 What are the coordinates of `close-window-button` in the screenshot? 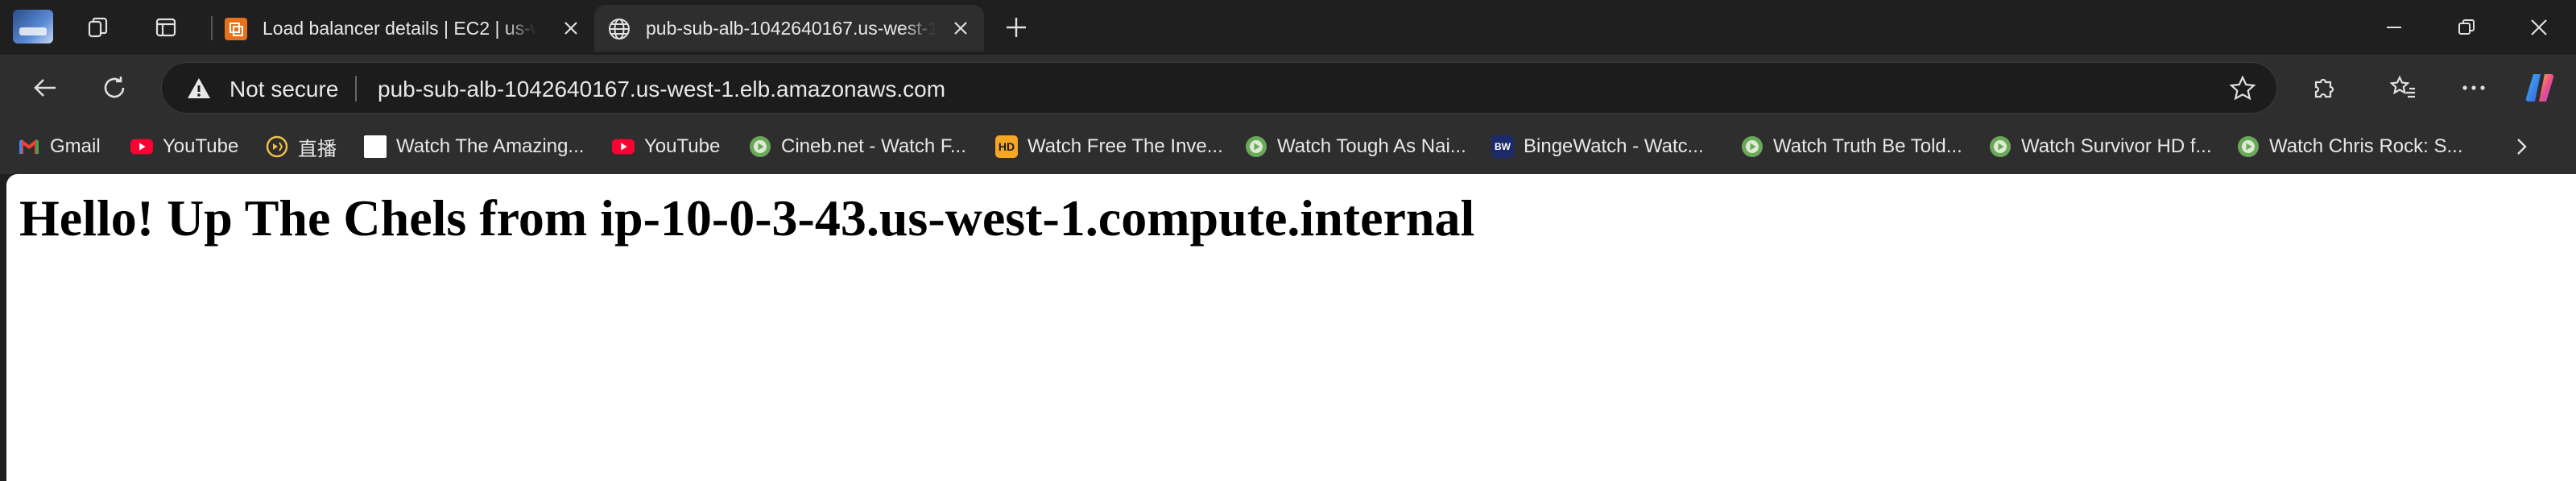 It's located at (2539, 27).